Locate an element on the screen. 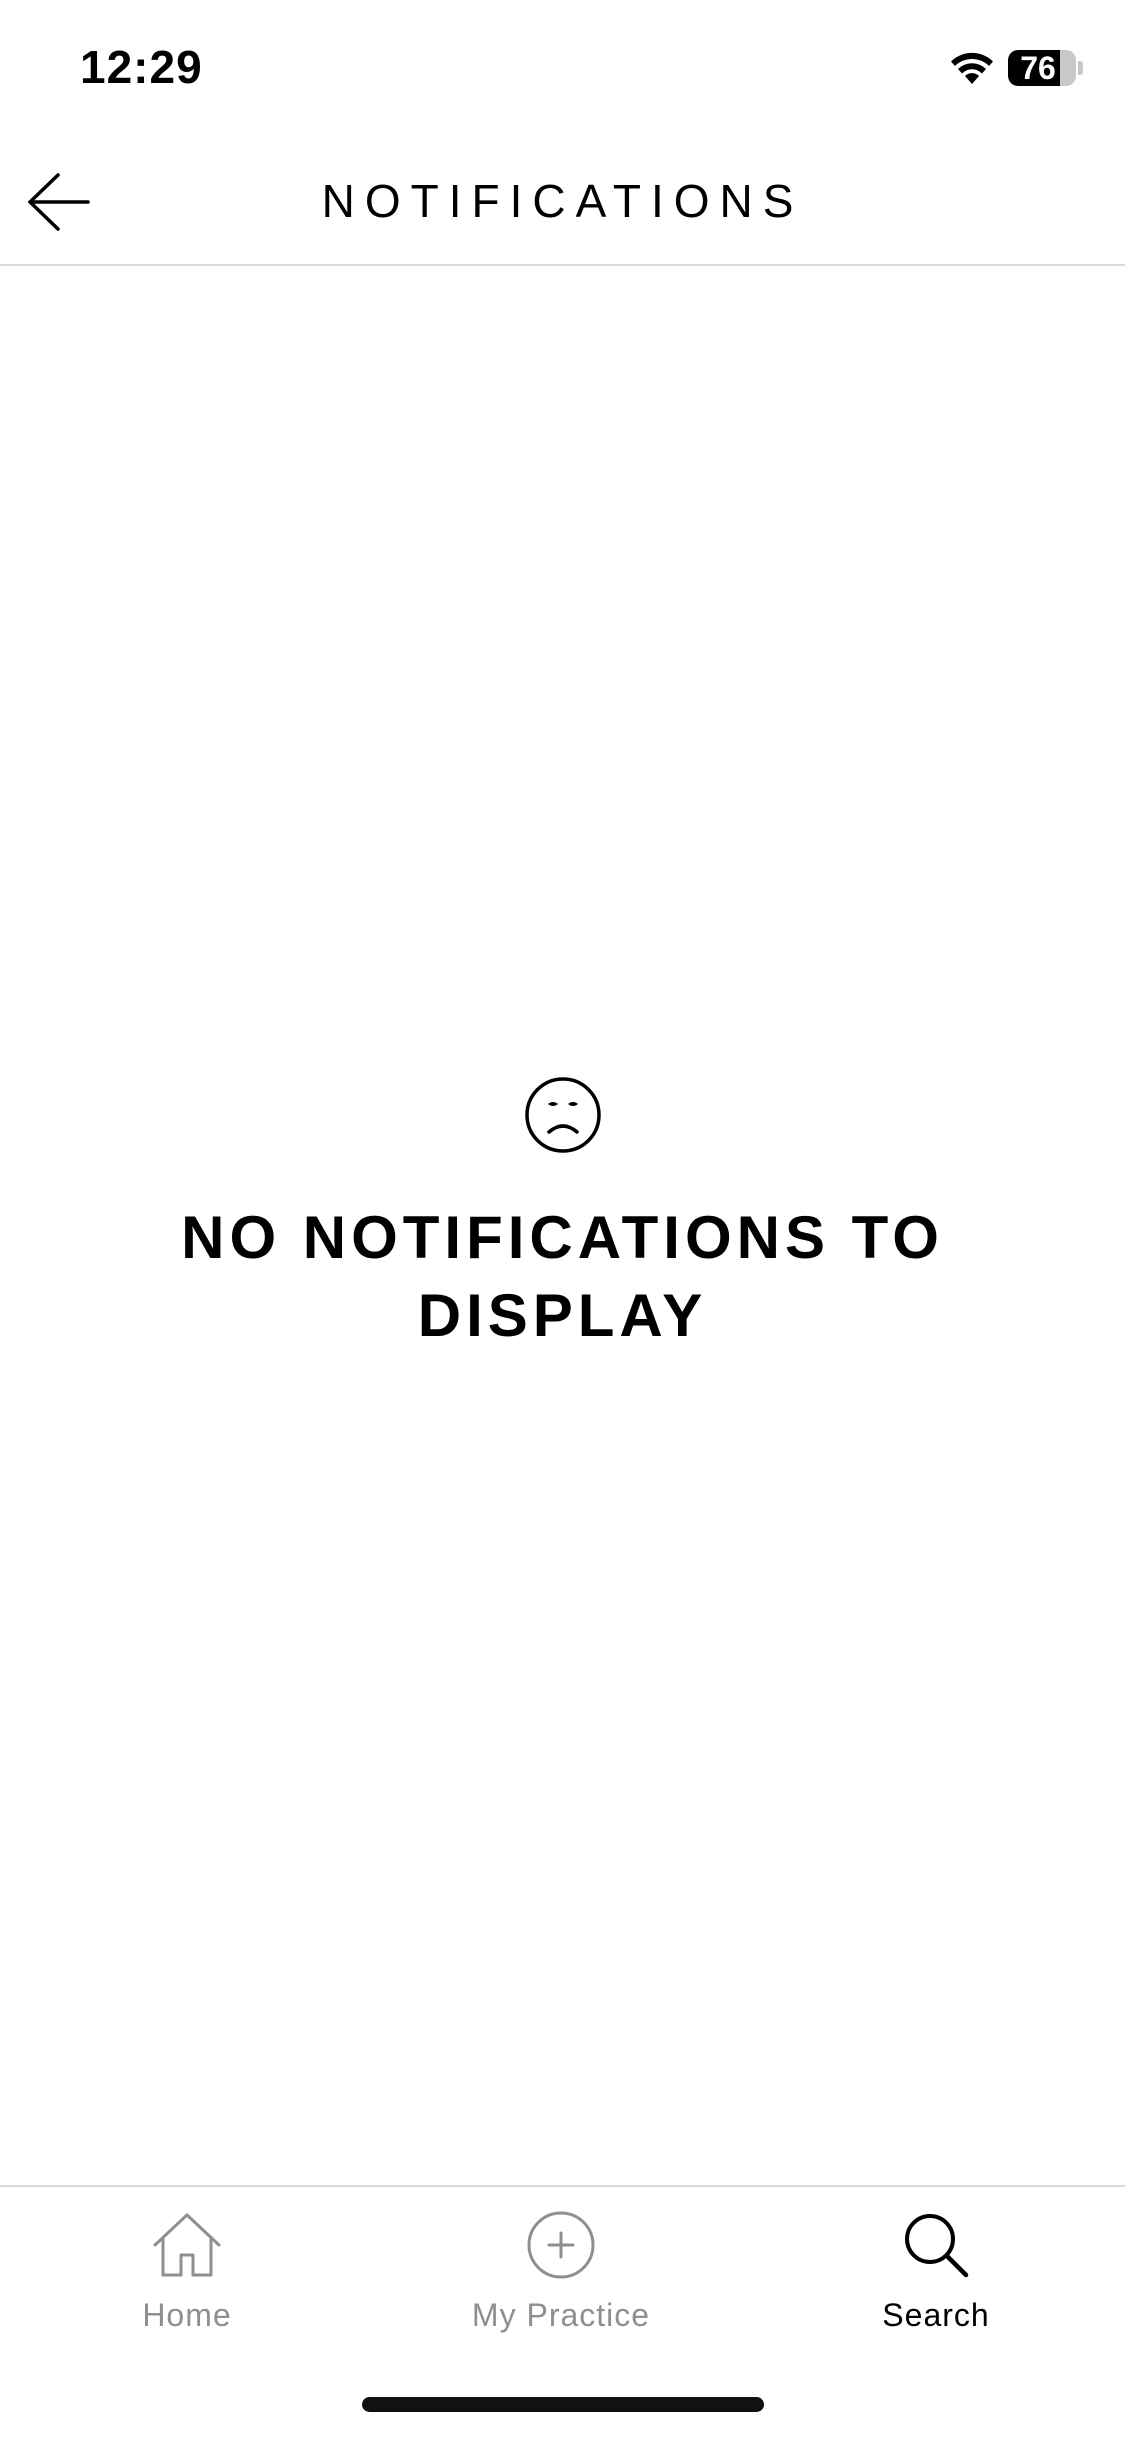 This screenshot has height=2438, width=1125. wifi-icon is located at coordinates (972, 68).